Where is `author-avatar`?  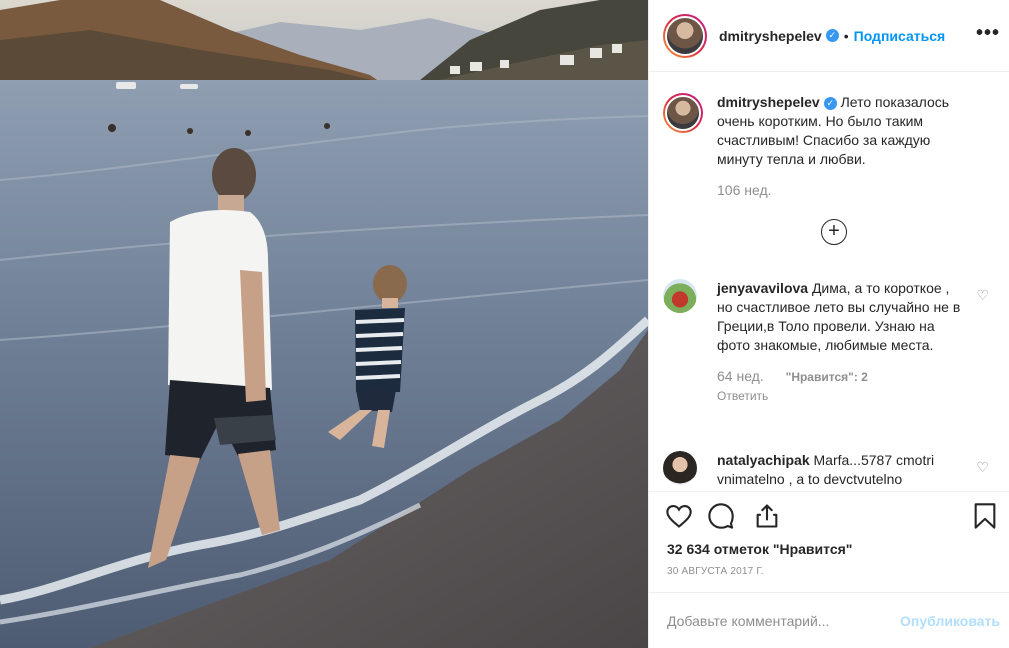
author-avatar is located at coordinates (685, 35).